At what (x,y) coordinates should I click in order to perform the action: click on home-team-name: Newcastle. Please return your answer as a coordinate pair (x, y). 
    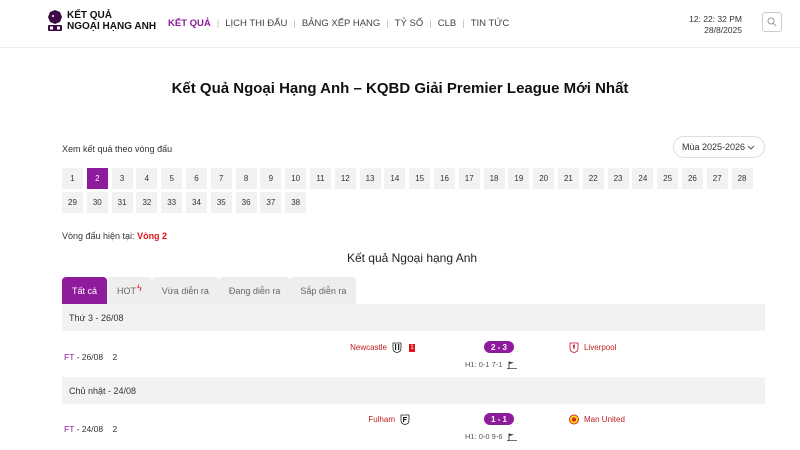
    Looking at the image, I should click on (368, 347).